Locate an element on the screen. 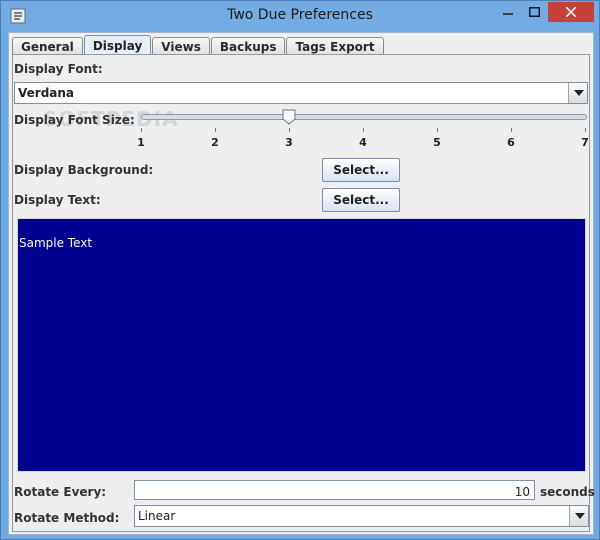  rotate-every-field is located at coordinates (334, 490).